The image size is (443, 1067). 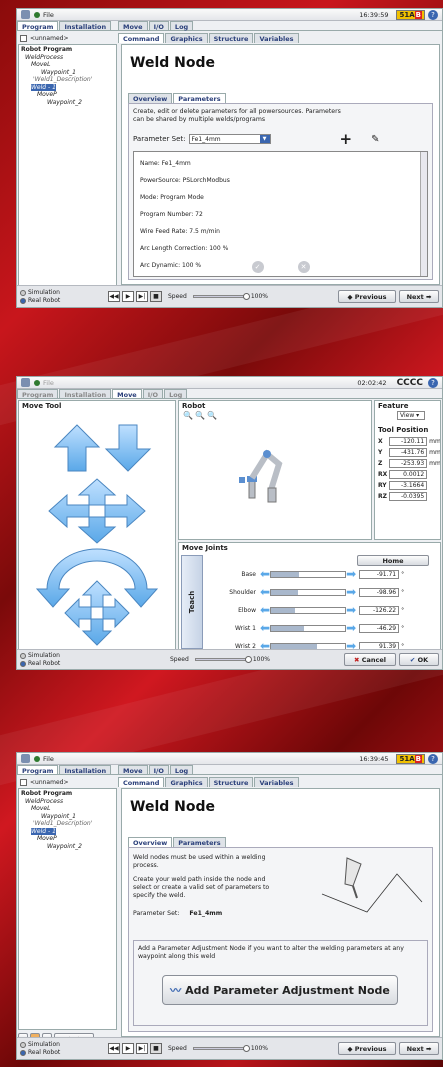 What do you see at coordinates (411, 415) in the screenshot?
I see `feature-select: View ▾` at bounding box center [411, 415].